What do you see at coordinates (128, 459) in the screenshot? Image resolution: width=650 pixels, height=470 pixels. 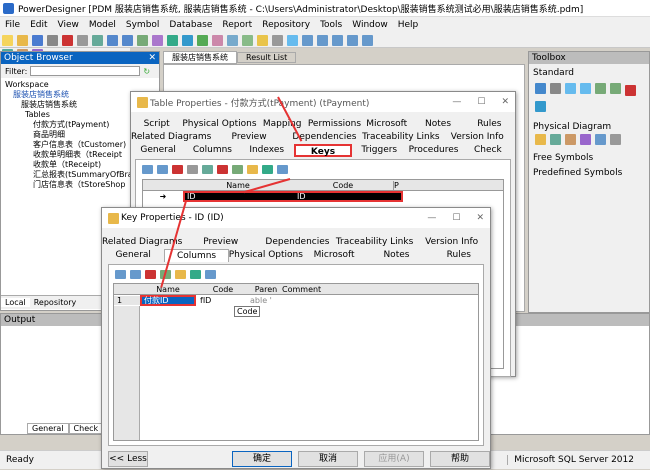 I see `less-button: << Less` at bounding box center [128, 459].